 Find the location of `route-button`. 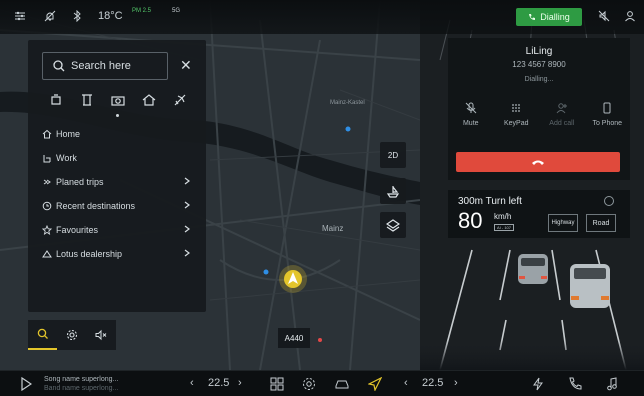

route-button is located at coordinates (393, 191).